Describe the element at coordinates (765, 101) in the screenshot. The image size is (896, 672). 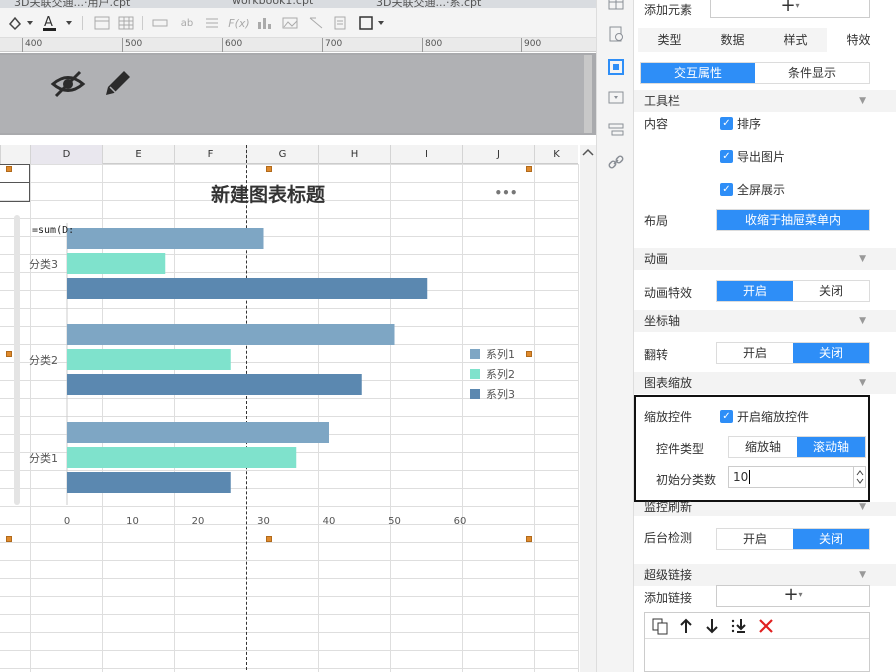
I see `section-toolbar: 工具栏 ▼` at that location.